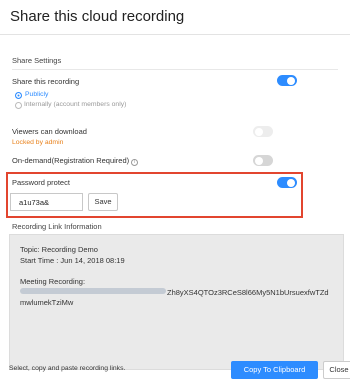 The height and width of the screenshot is (379, 350). I want to click on share-recording-toggle, so click(287, 80).